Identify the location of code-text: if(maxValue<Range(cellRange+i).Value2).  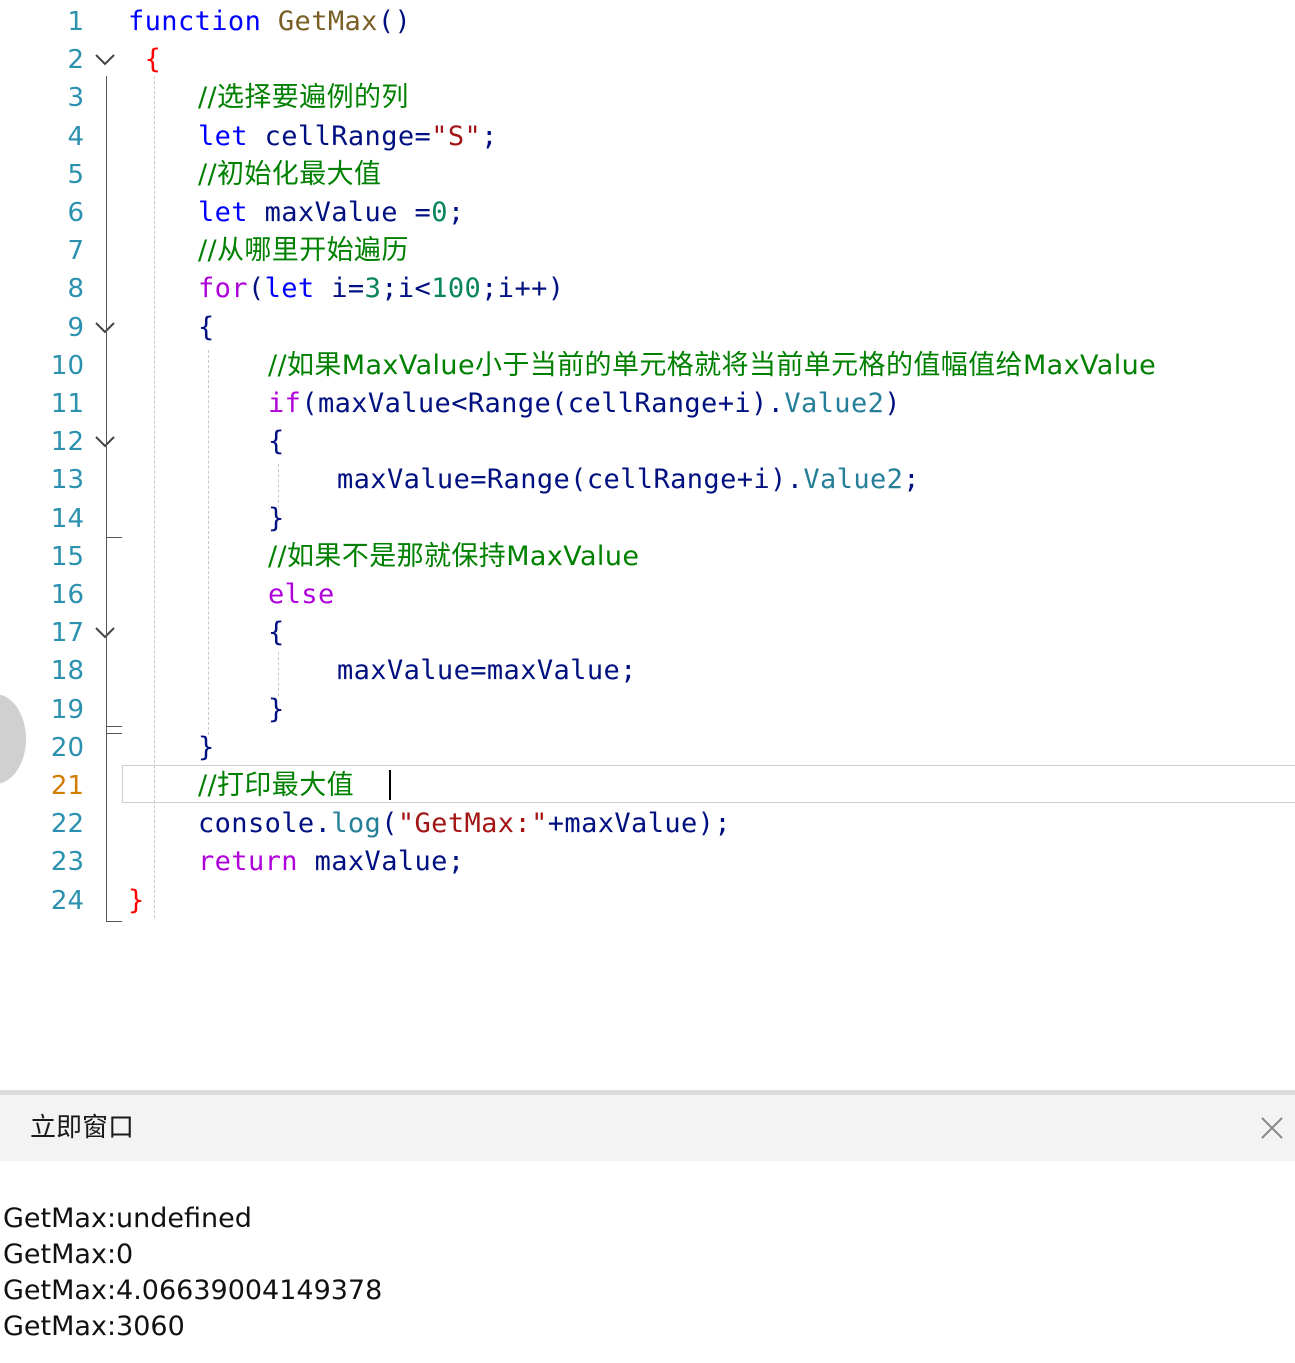
(584, 404).